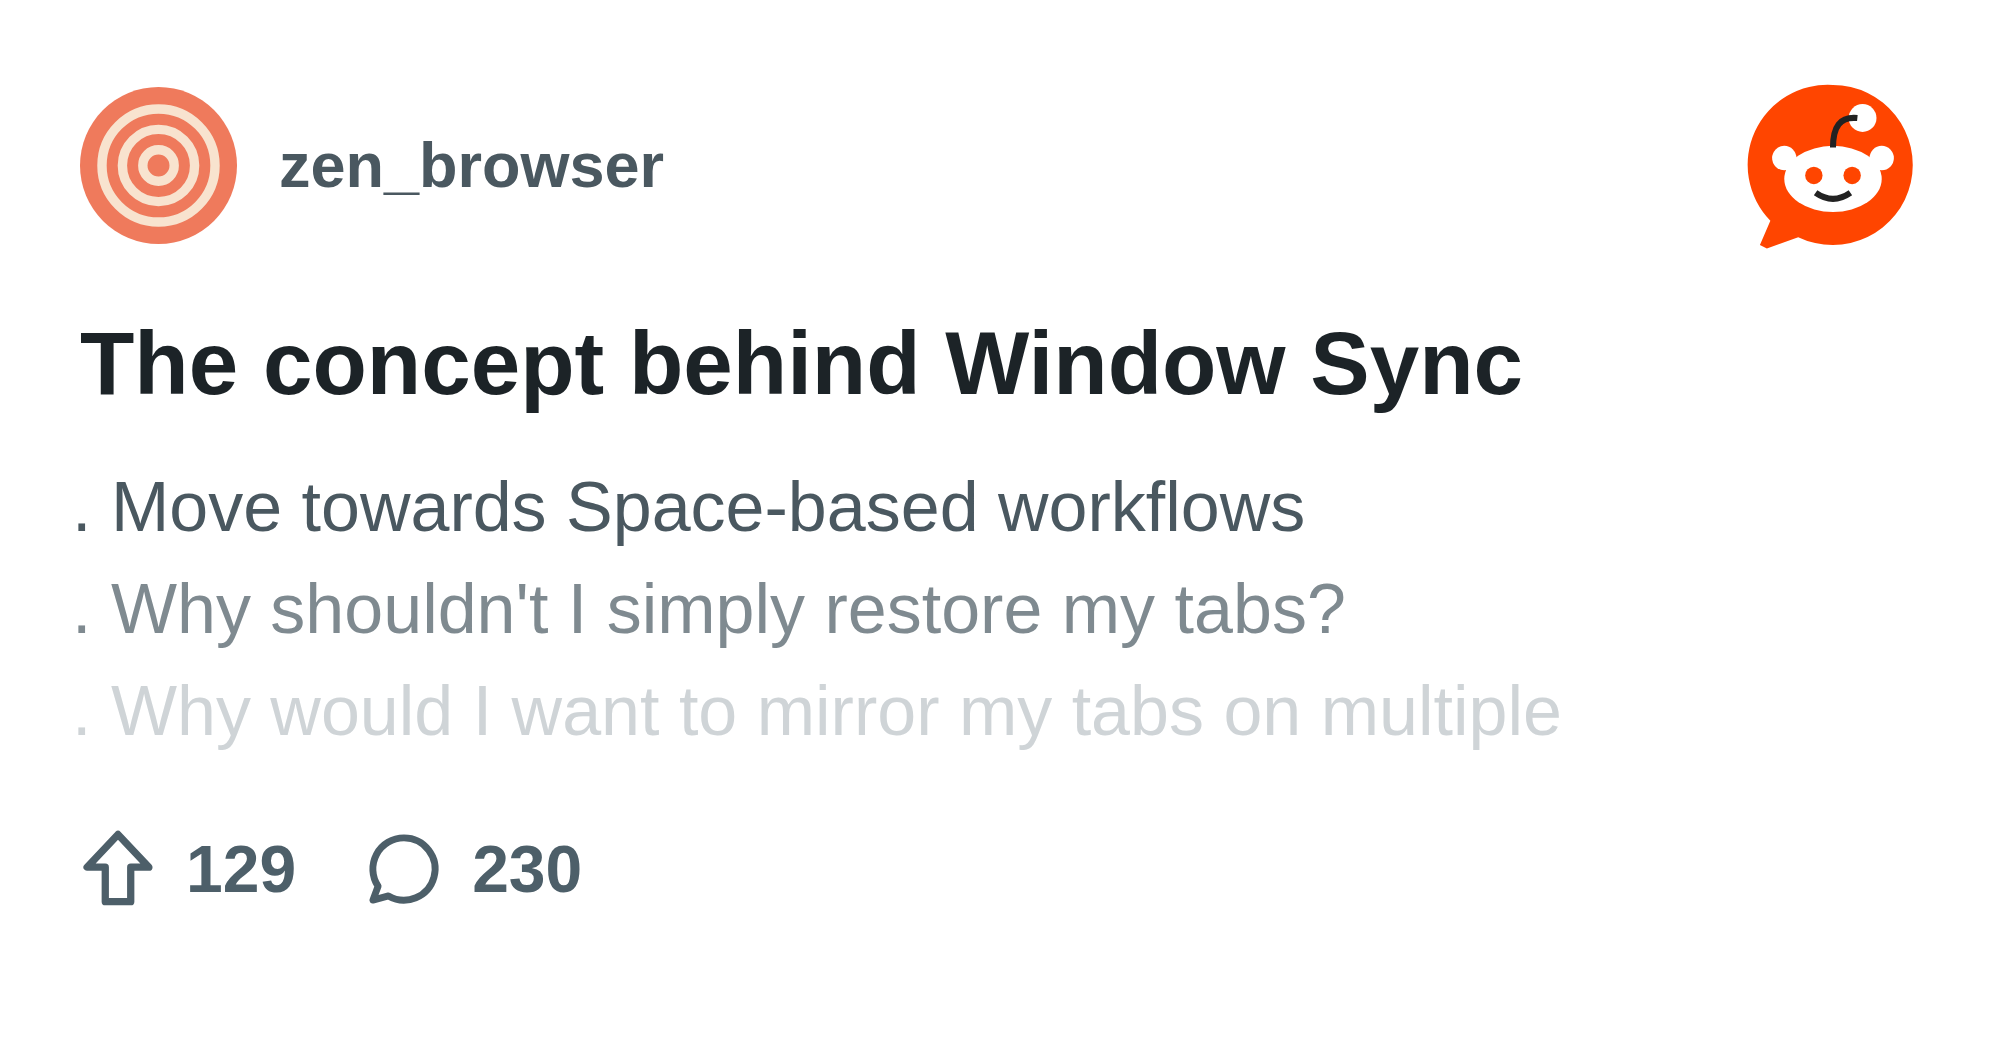  What do you see at coordinates (472, 165) in the screenshot?
I see `username: zen_browser` at bounding box center [472, 165].